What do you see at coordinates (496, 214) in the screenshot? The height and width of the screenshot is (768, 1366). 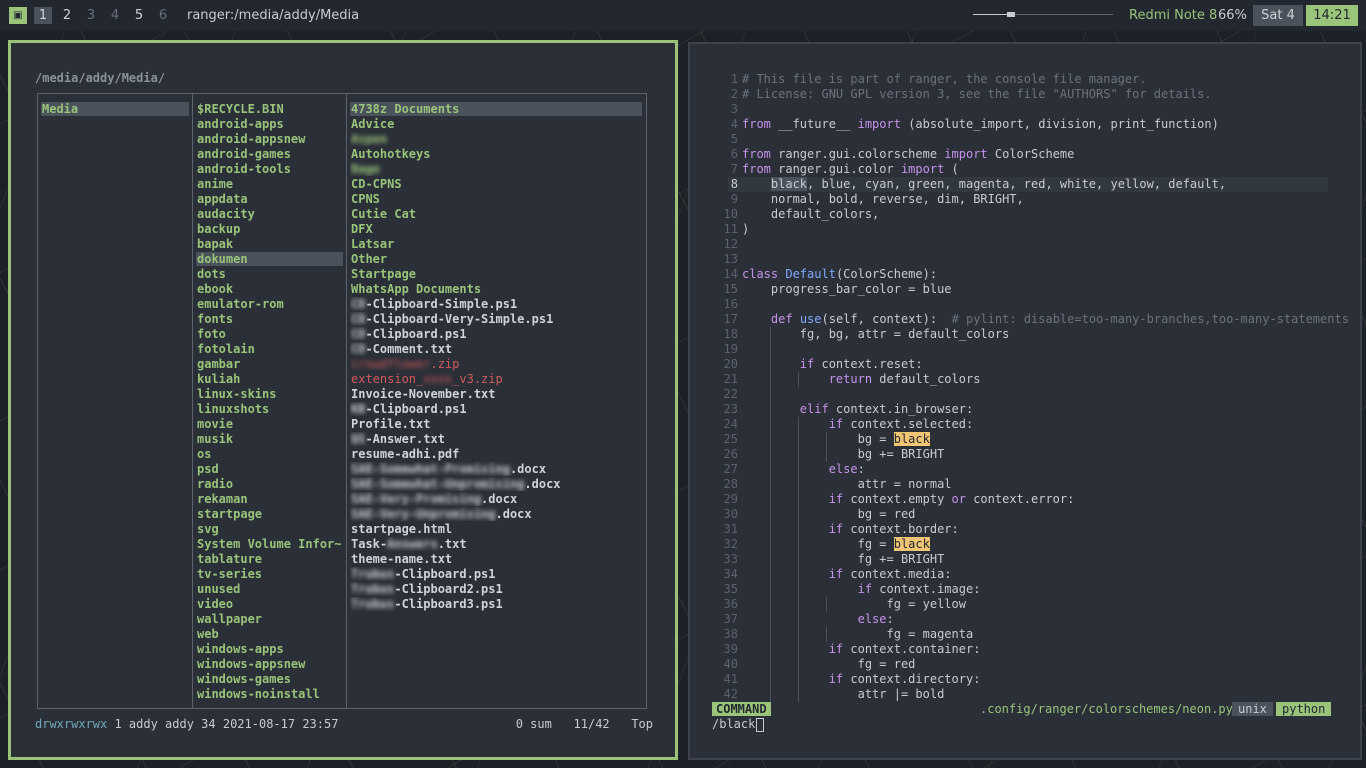 I see `preview-directory-item: Cutie Cat` at bounding box center [496, 214].